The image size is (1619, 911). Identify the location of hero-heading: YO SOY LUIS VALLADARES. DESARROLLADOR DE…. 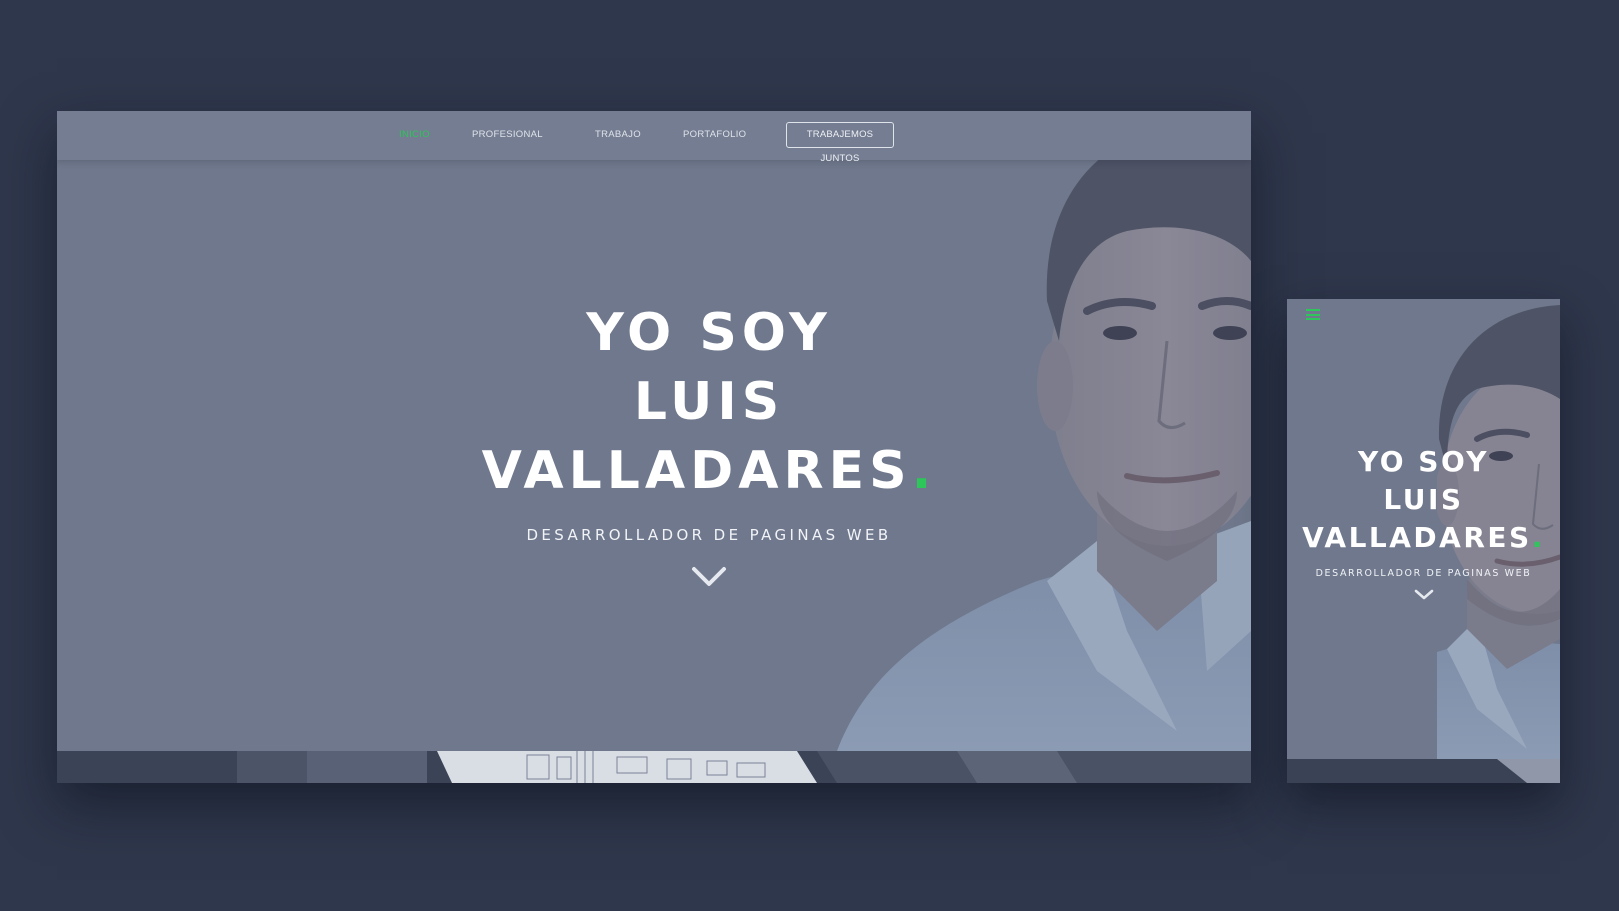
(709, 443).